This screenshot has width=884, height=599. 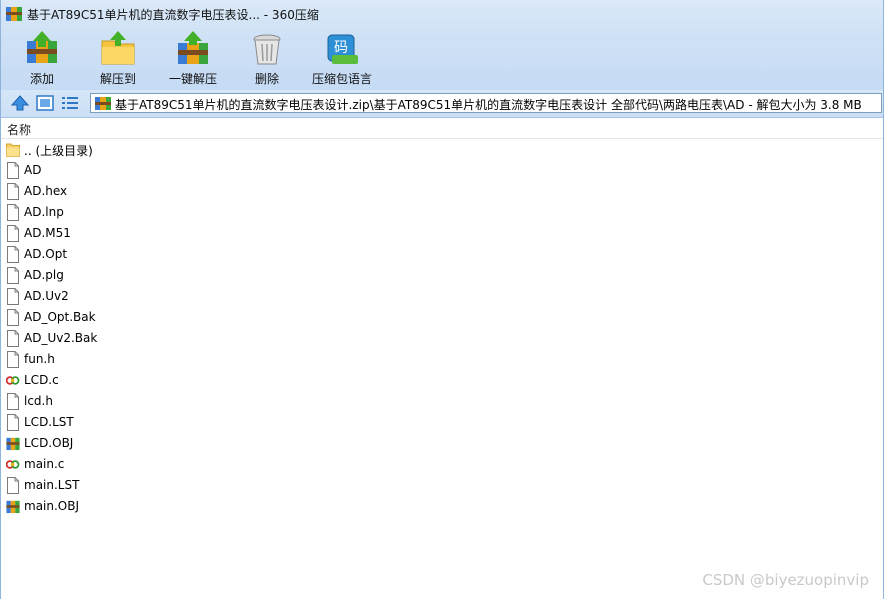 I want to click on file-name: AD.hex, so click(x=46, y=191).